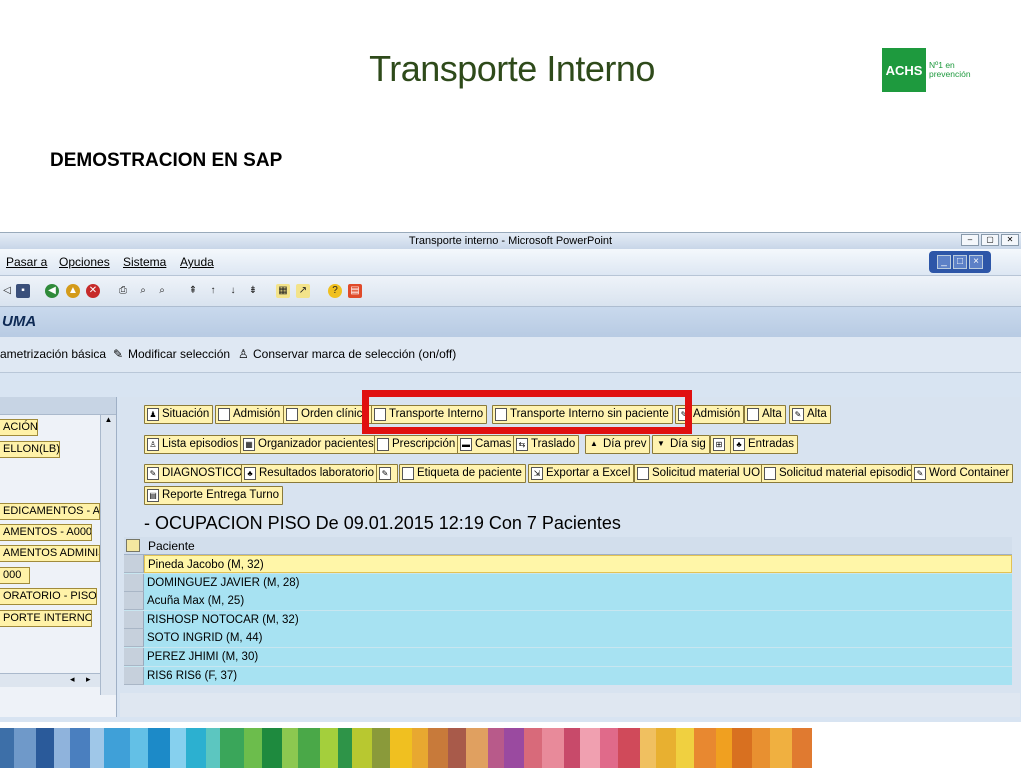 The height and width of the screenshot is (768, 1024). Describe the element at coordinates (962, 473) in the screenshot. I see `word-container-button: ✎ Word Container` at that location.